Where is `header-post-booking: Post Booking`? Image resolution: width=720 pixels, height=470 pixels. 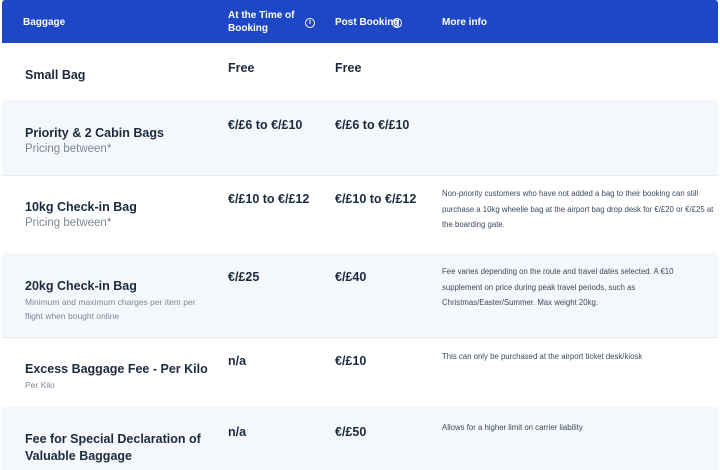 header-post-booking: Post Booking is located at coordinates (367, 22).